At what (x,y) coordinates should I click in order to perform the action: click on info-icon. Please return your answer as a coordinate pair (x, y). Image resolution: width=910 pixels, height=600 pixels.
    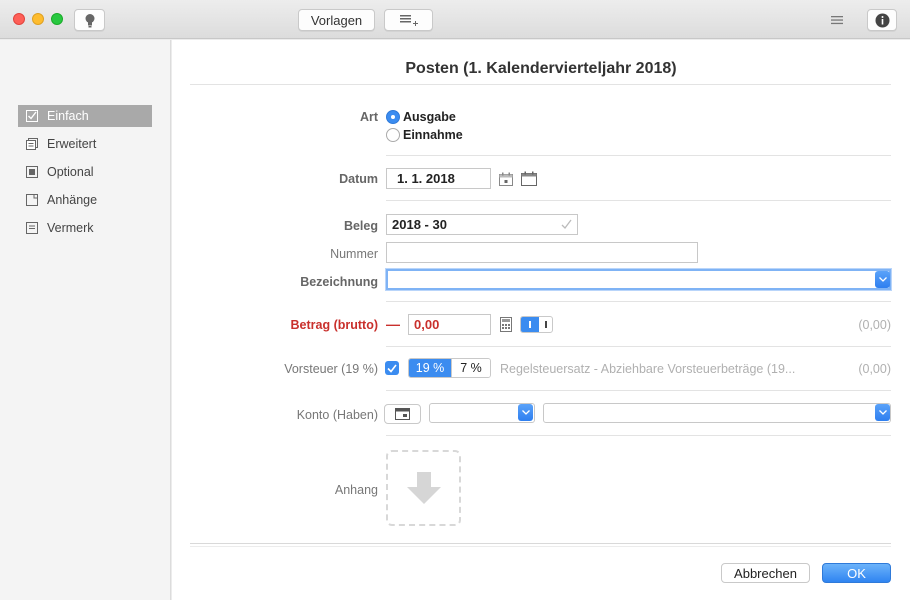
    Looking at the image, I should click on (882, 20).